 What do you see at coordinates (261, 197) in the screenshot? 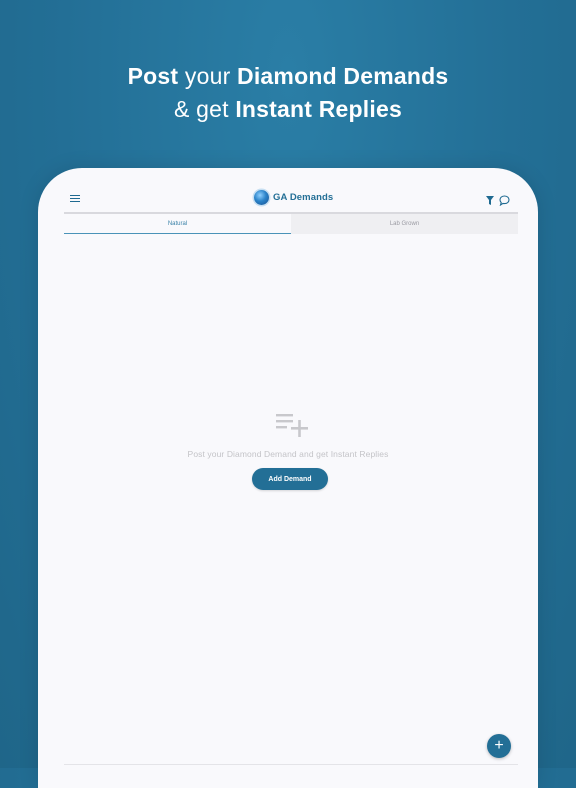
I see `globe-logo-icon` at bounding box center [261, 197].